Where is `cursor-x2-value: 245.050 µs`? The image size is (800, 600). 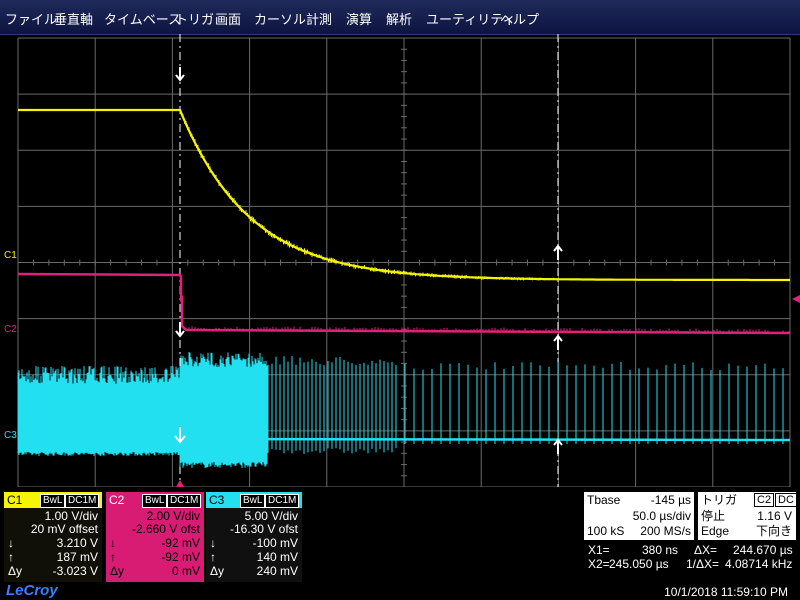 cursor-x2-value: 245.050 µs is located at coordinates (639, 564).